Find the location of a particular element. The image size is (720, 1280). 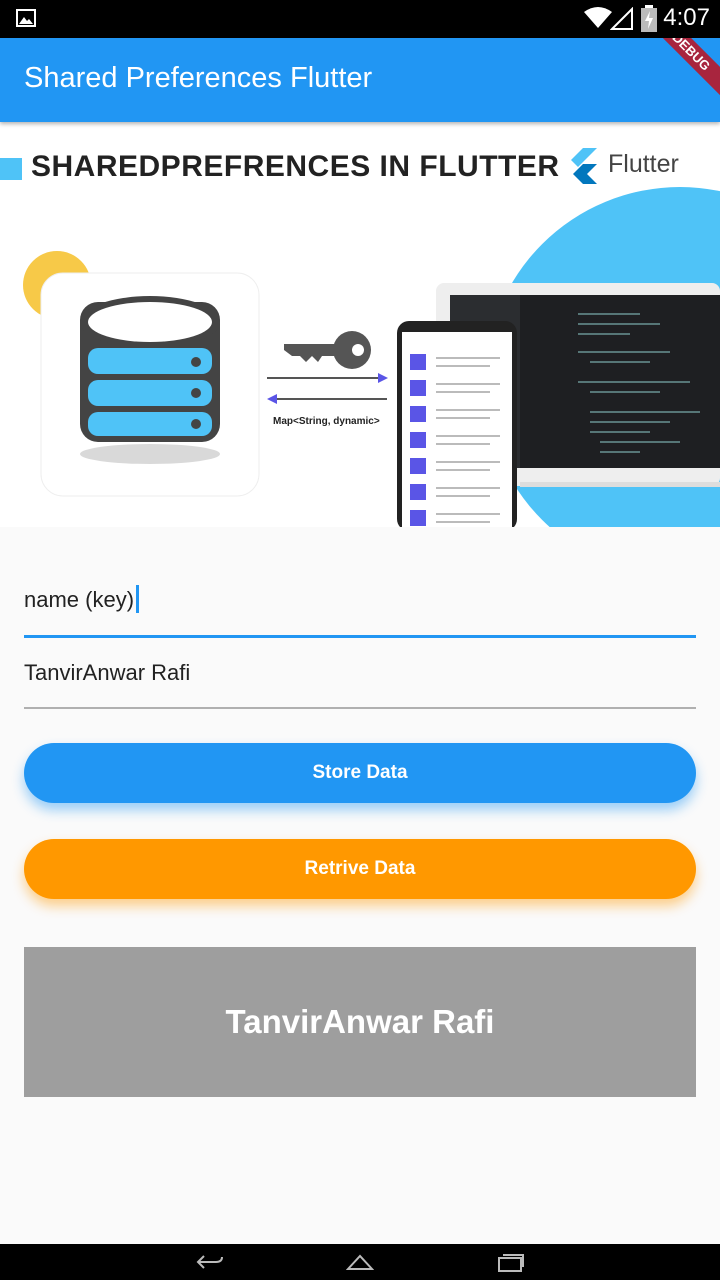

signal-icon is located at coordinates (621, 18).